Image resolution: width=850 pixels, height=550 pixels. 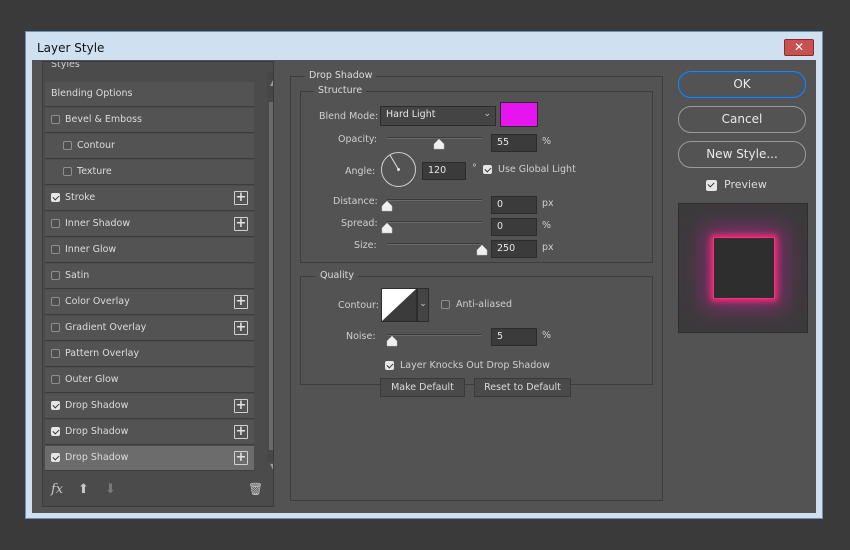 I want to click on reset-to-default-button: Reset to Default, so click(x=522, y=387).